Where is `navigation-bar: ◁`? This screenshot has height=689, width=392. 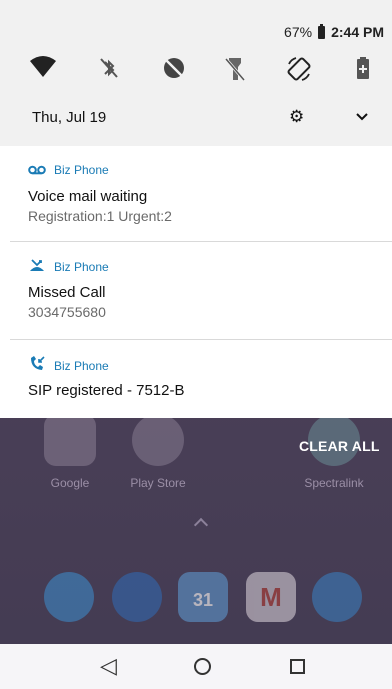
navigation-bar: ◁ is located at coordinates (196, 666).